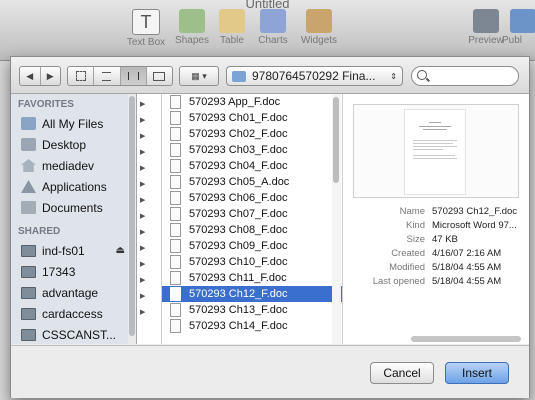 The height and width of the screenshot is (400, 535). Describe the element at coordinates (238, 118) in the screenshot. I see `file-name: 570293 Ch01_F.doc` at that location.